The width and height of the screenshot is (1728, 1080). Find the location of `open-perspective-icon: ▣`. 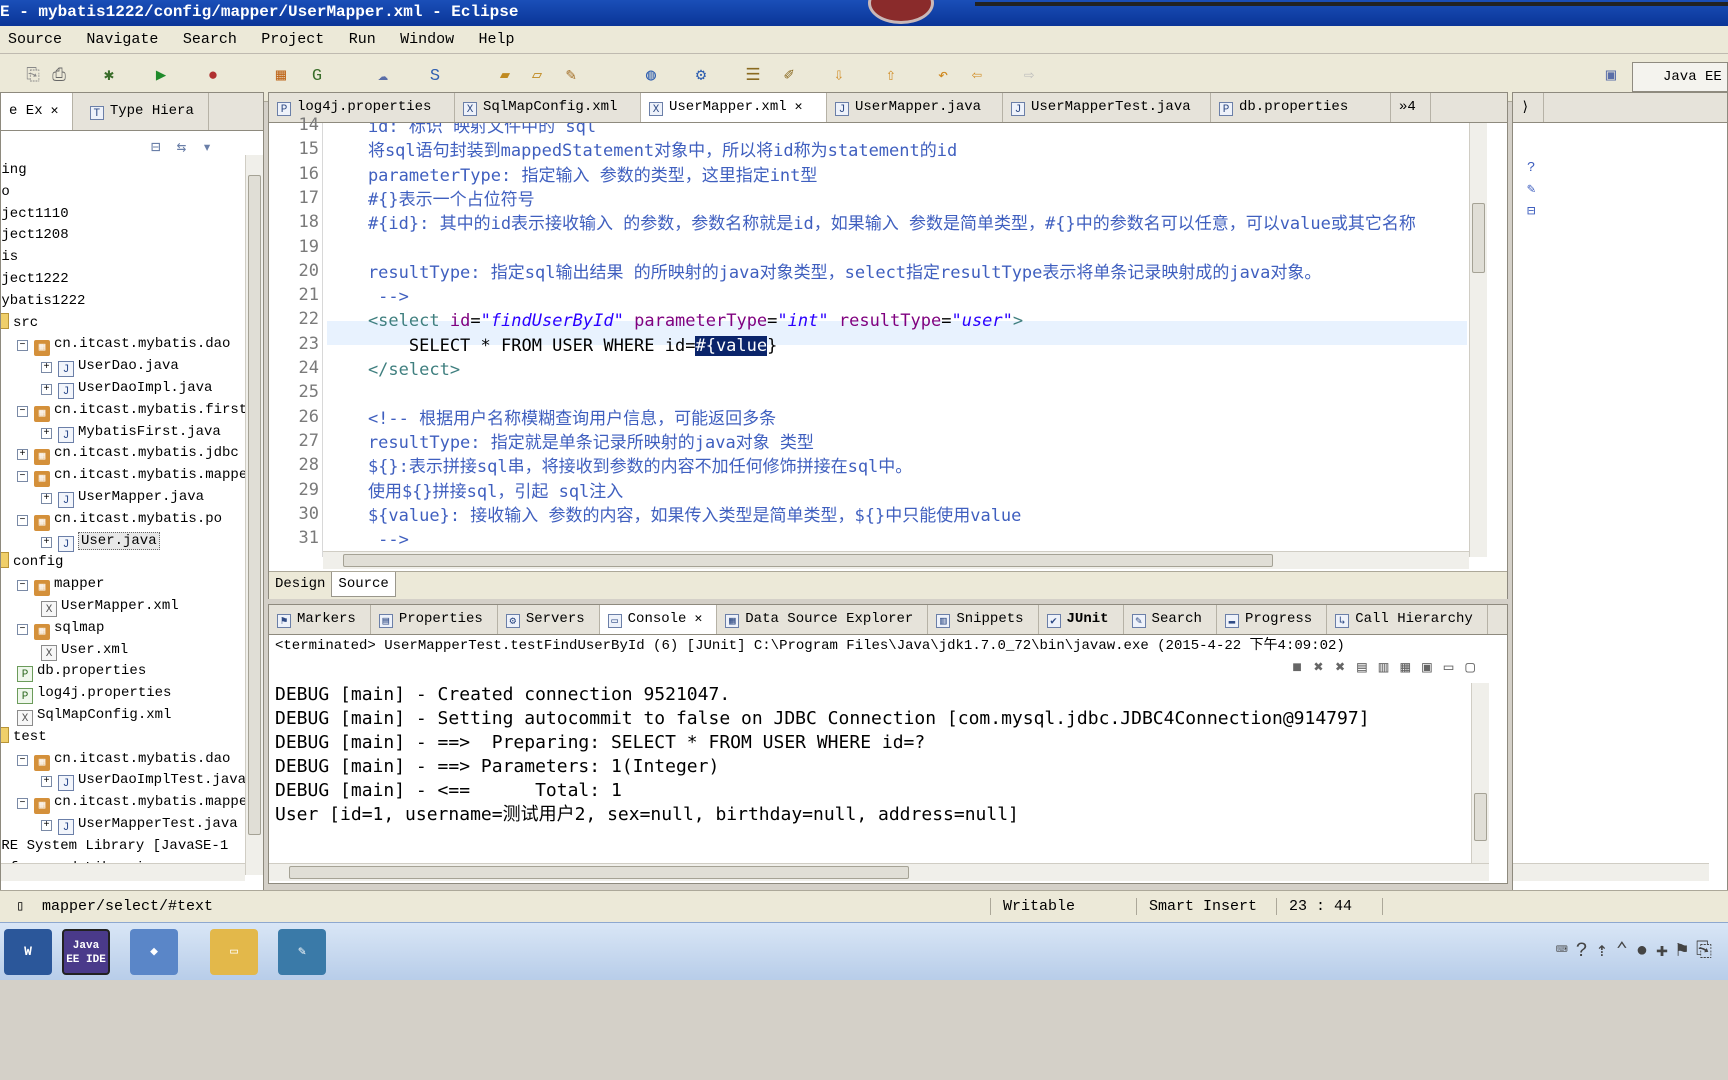

open-perspective-icon: ▣ is located at coordinates (1611, 77).